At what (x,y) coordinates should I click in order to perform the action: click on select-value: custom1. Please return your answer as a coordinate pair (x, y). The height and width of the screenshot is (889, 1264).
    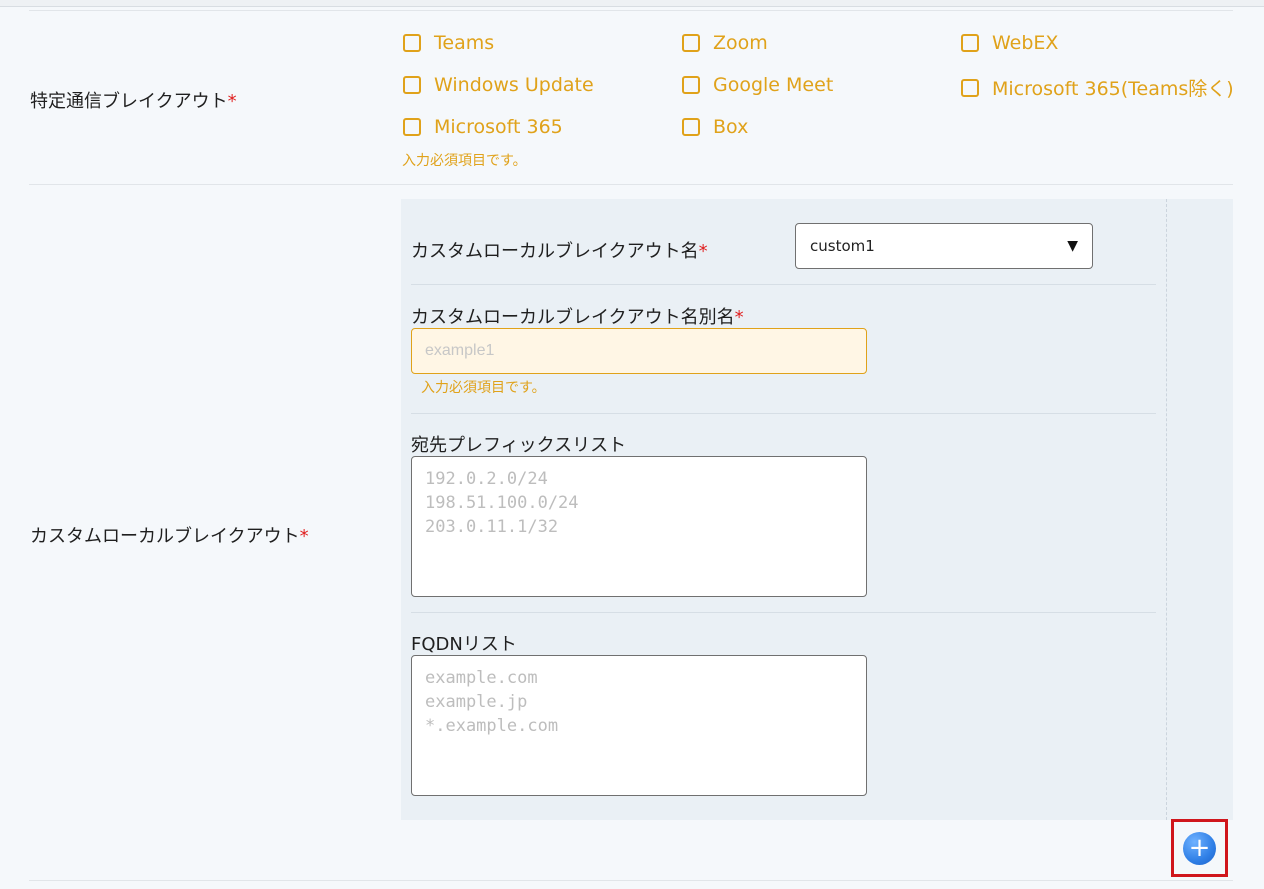
    Looking at the image, I should click on (842, 246).